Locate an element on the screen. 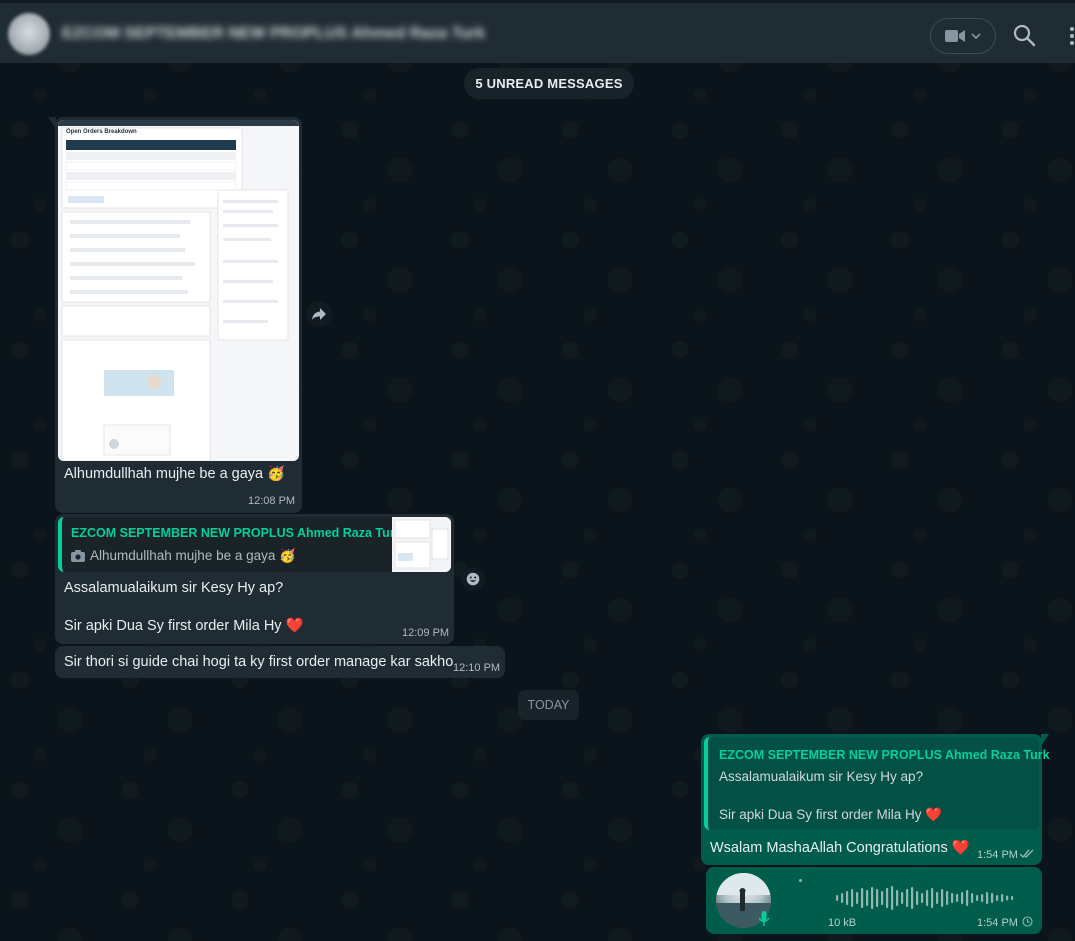  image-attachment: Open Orders Breakdown is located at coordinates (178, 290).